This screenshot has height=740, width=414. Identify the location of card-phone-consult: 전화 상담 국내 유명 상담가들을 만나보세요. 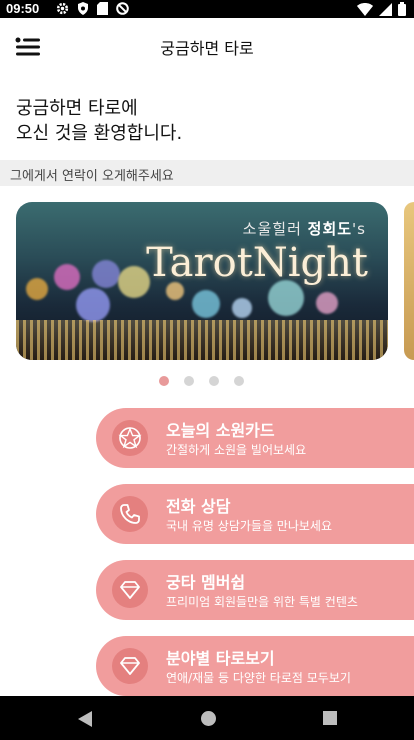
(255, 514).